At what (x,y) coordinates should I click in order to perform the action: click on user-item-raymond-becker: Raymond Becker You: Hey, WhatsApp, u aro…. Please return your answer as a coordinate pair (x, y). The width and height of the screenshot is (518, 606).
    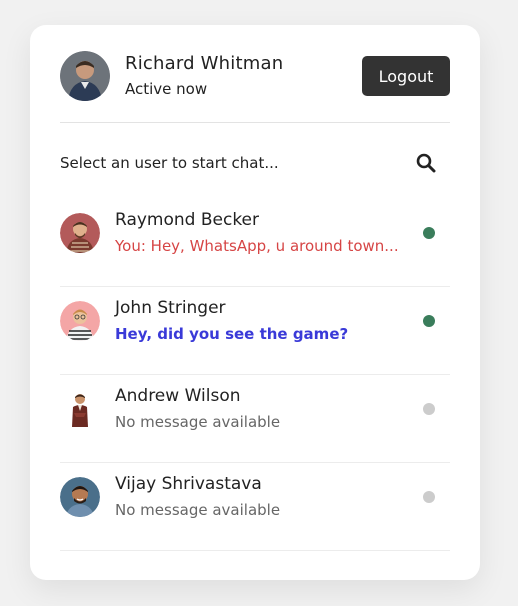
    Looking at the image, I should click on (255, 243).